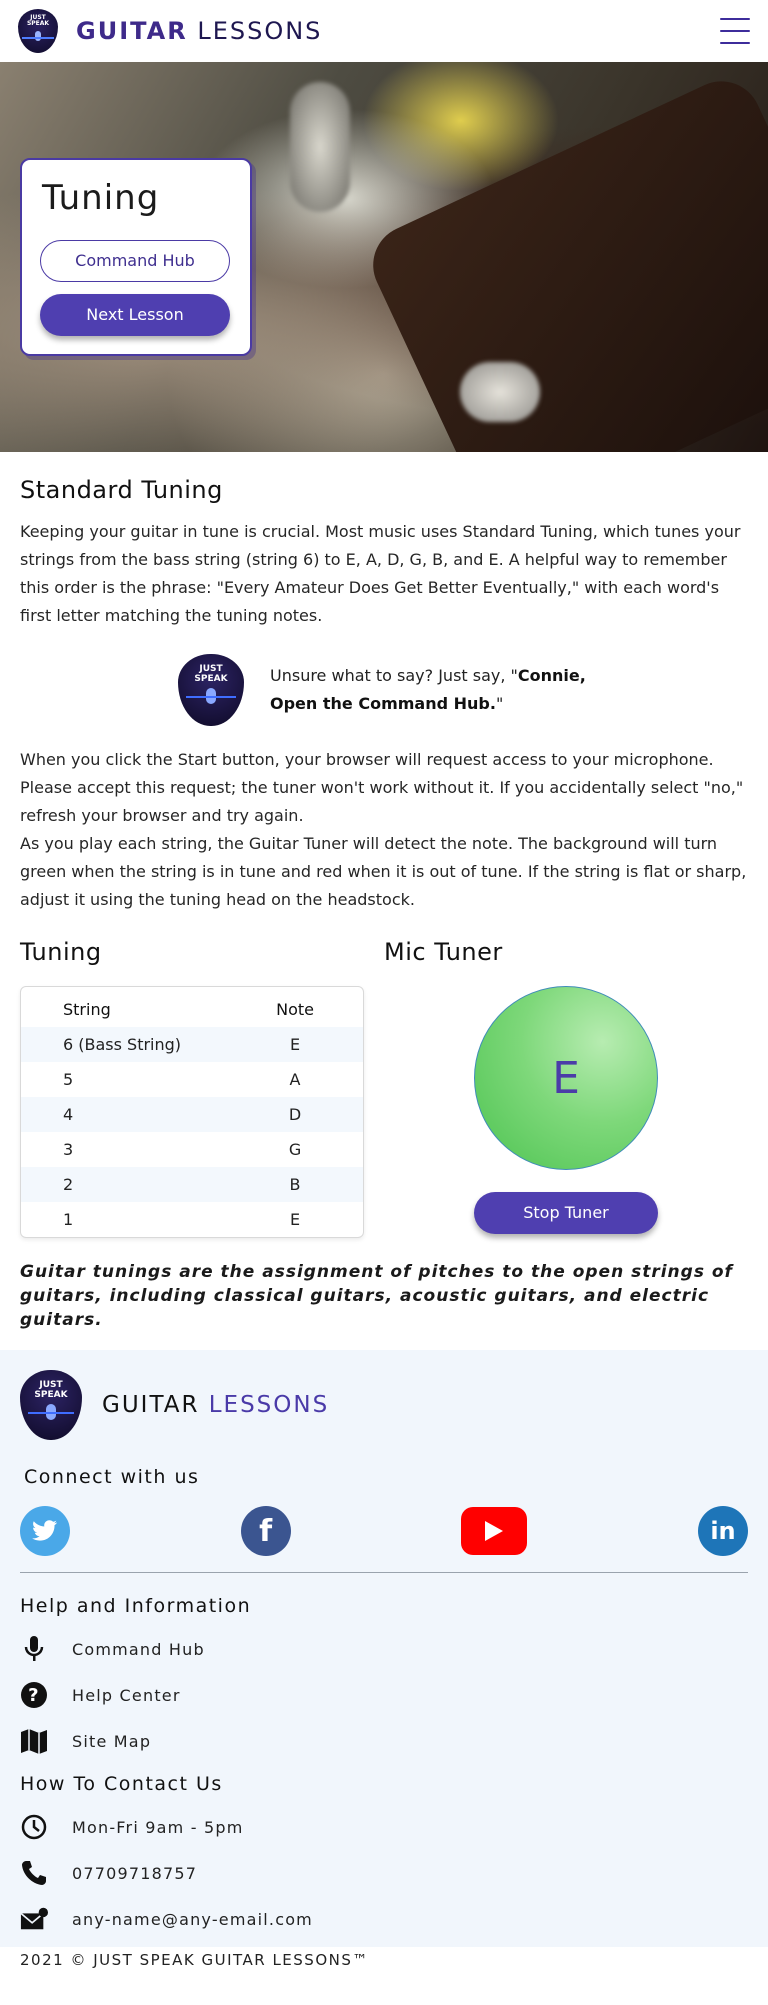 The width and height of the screenshot is (768, 2005). I want to click on social-links: f in, so click(384, 1539).